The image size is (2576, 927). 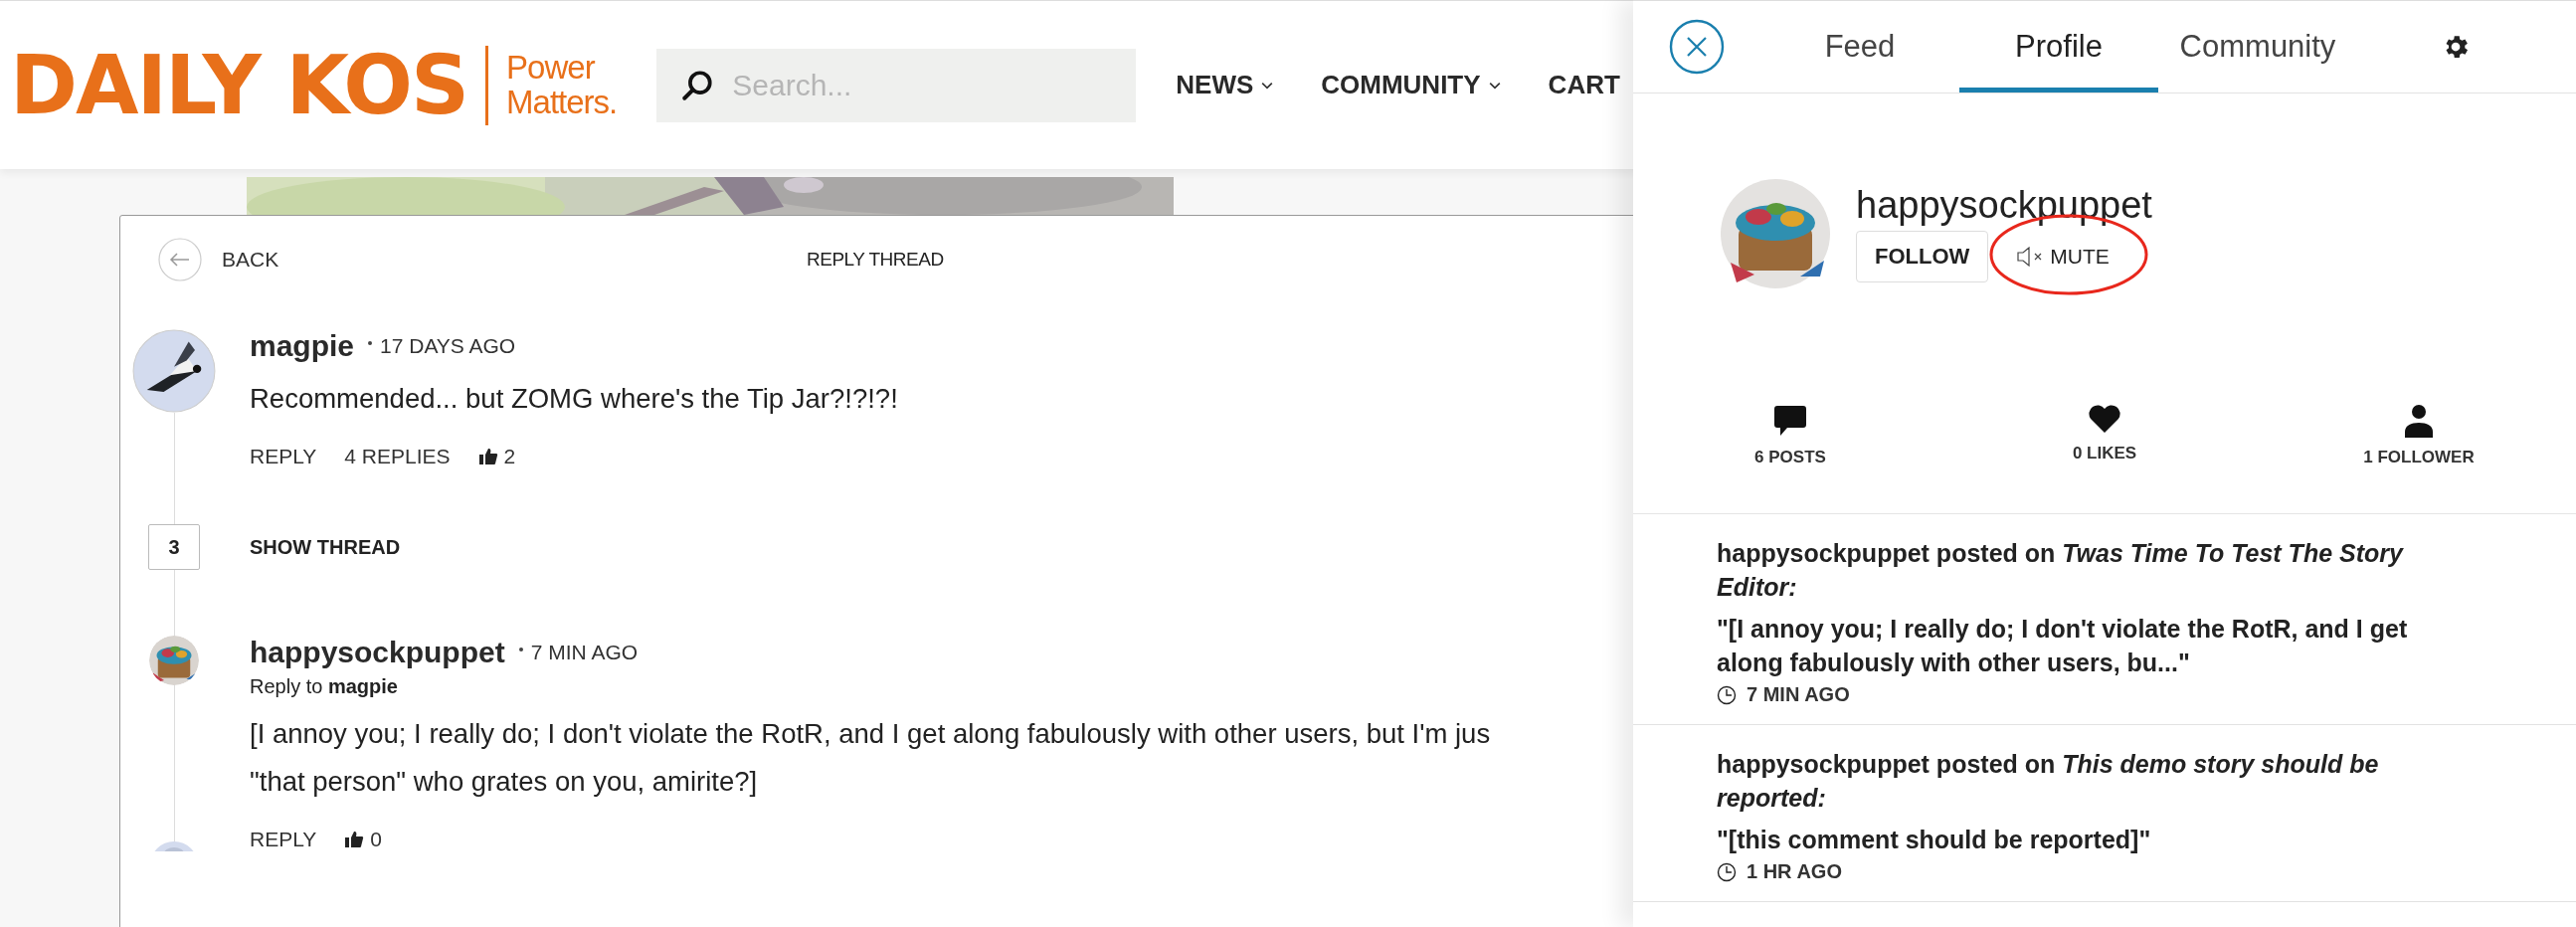 What do you see at coordinates (2419, 421) in the screenshot?
I see `person-icon` at bounding box center [2419, 421].